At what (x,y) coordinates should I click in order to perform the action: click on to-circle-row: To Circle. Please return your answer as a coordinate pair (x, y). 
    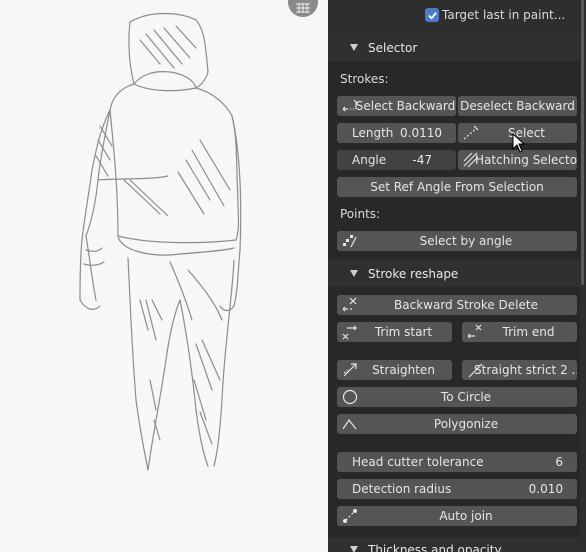
    Looking at the image, I should click on (457, 397).